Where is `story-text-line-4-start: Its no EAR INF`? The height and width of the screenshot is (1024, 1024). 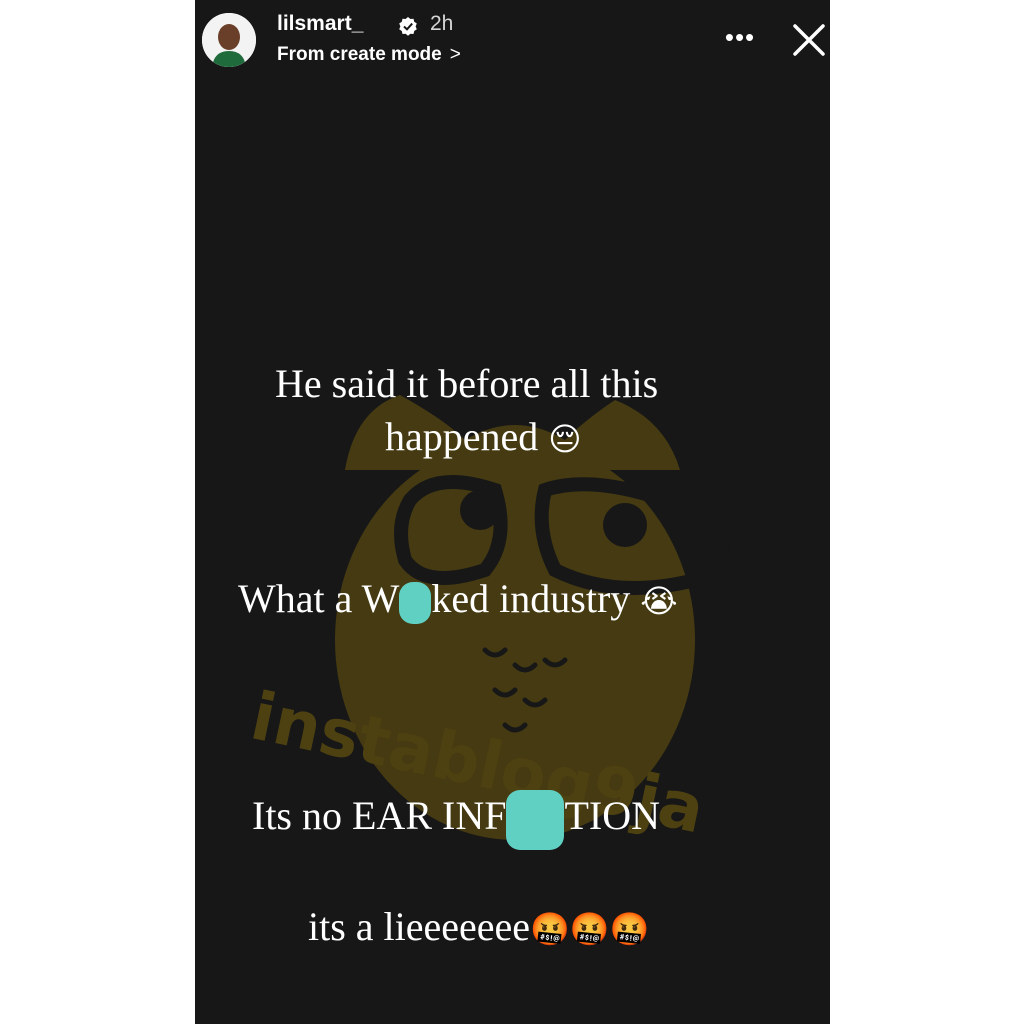
story-text-line-4-start: Its no EAR INF is located at coordinates (379, 816).